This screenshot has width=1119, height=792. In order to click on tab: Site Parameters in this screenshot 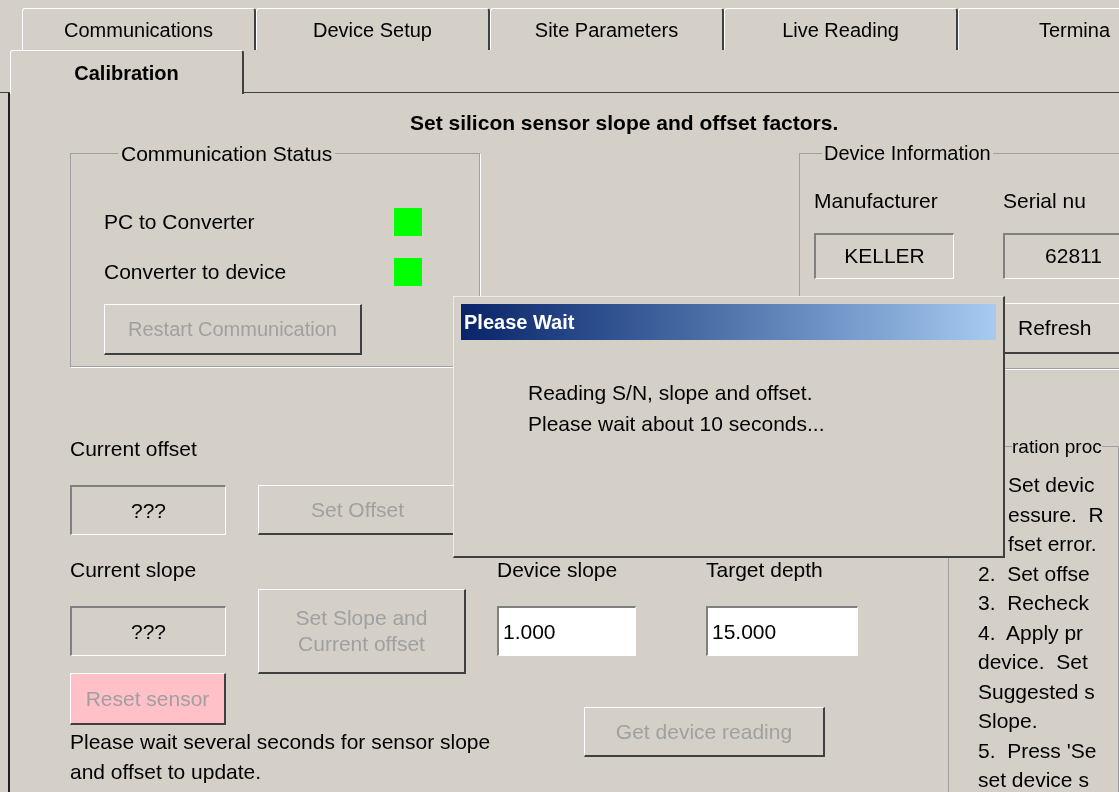, I will do `click(607, 29)`.